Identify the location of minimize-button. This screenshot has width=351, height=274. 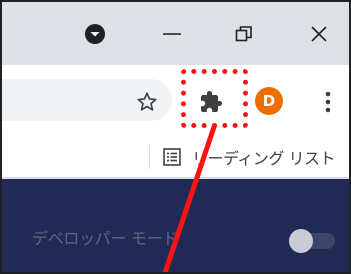
(172, 34).